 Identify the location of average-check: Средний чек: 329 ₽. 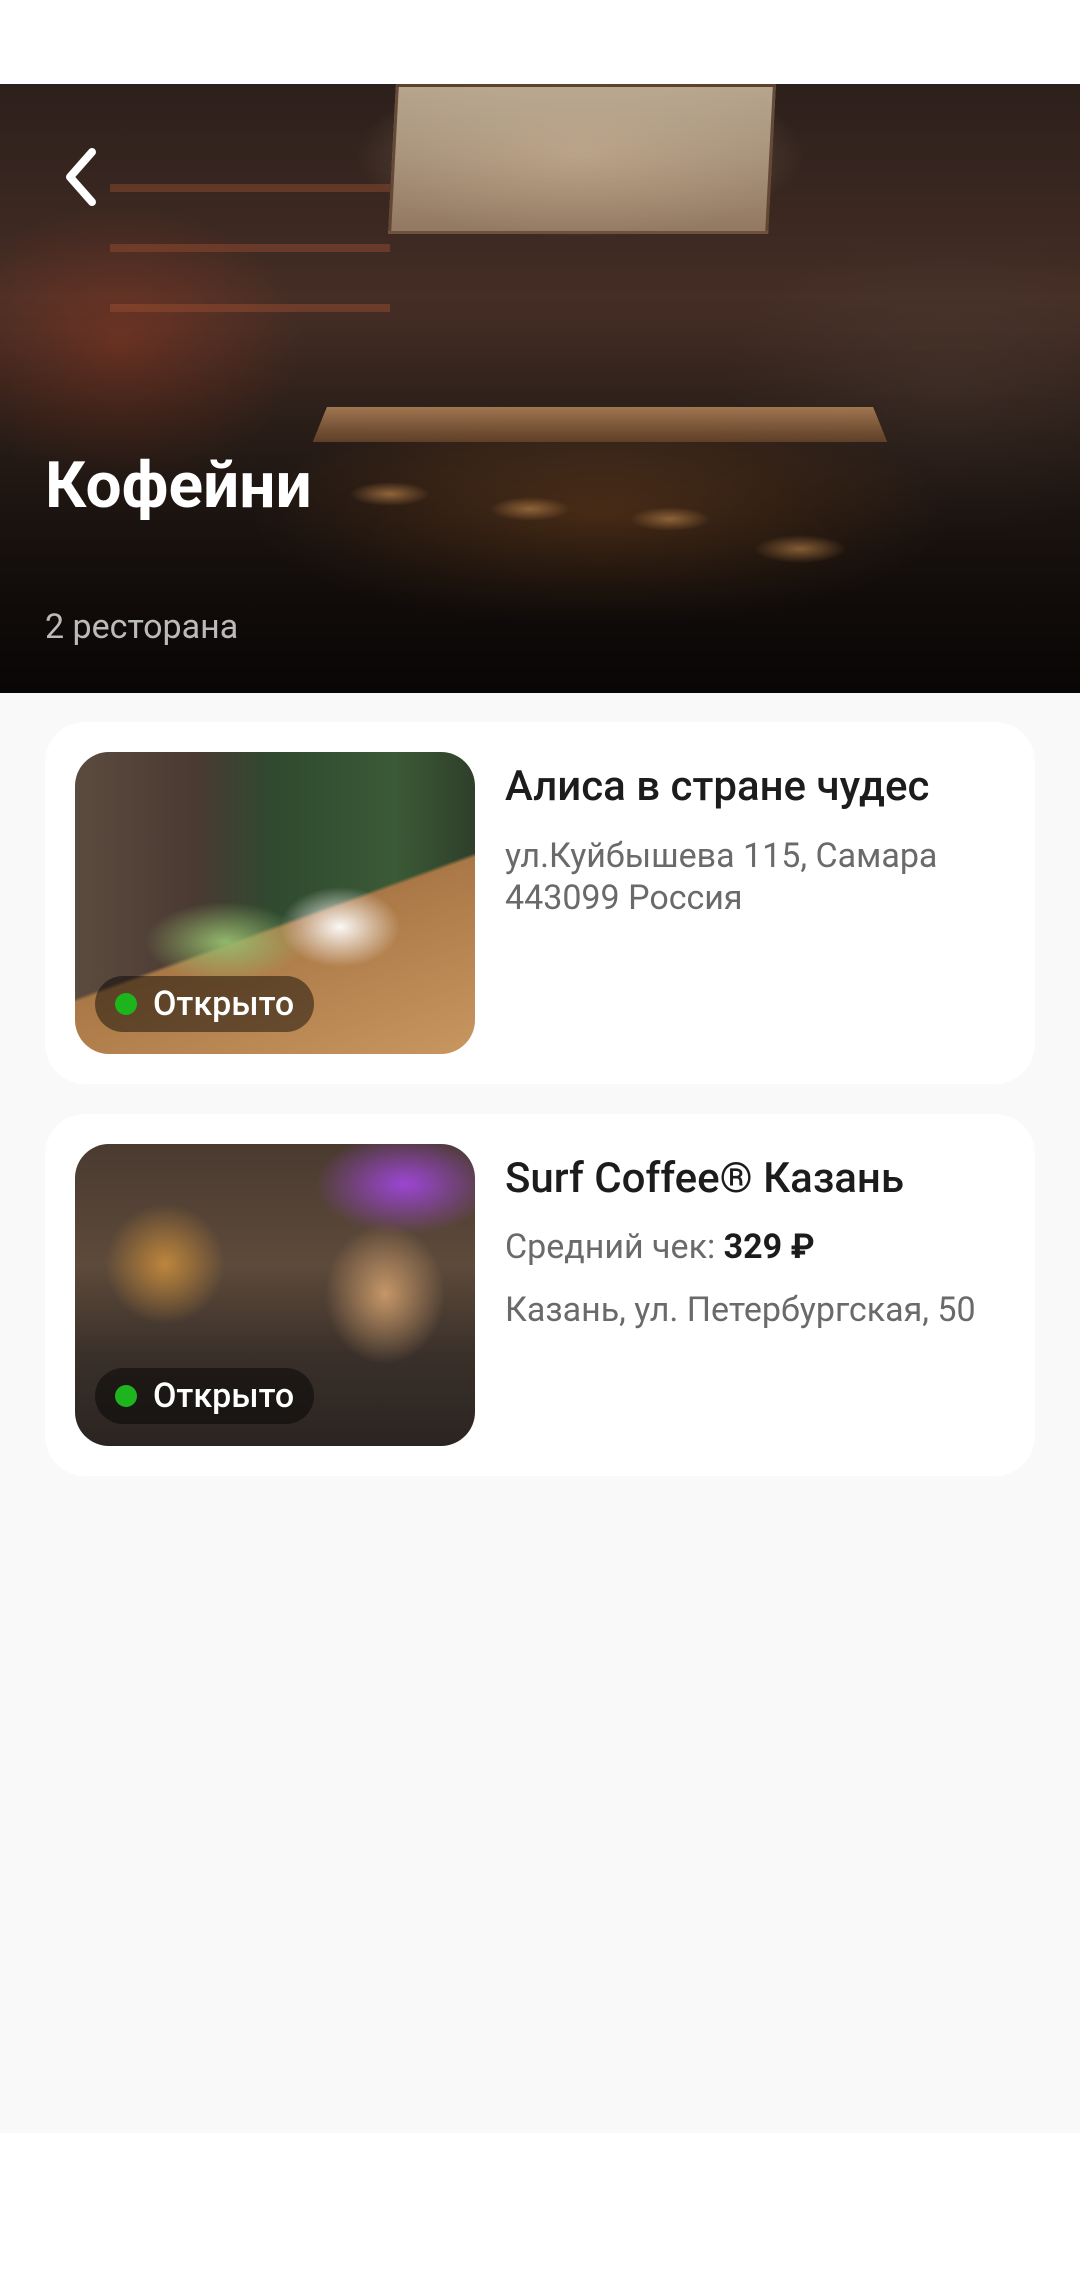
(660, 1247).